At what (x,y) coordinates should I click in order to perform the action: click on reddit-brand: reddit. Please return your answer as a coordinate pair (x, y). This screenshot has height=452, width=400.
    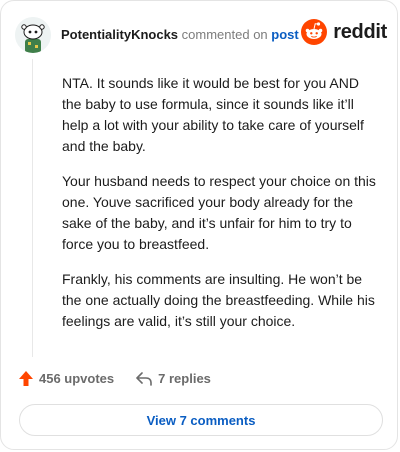
    Looking at the image, I should click on (344, 32).